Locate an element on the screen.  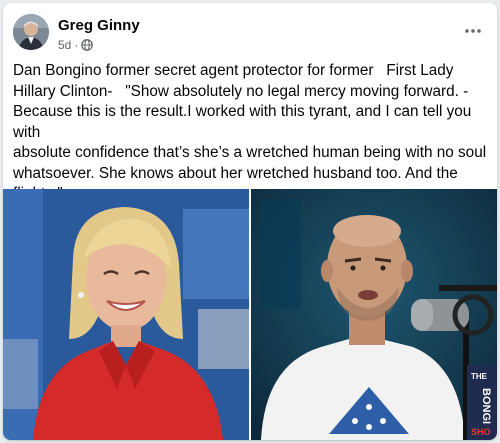
post-meta: 5d · is located at coordinates (76, 45).